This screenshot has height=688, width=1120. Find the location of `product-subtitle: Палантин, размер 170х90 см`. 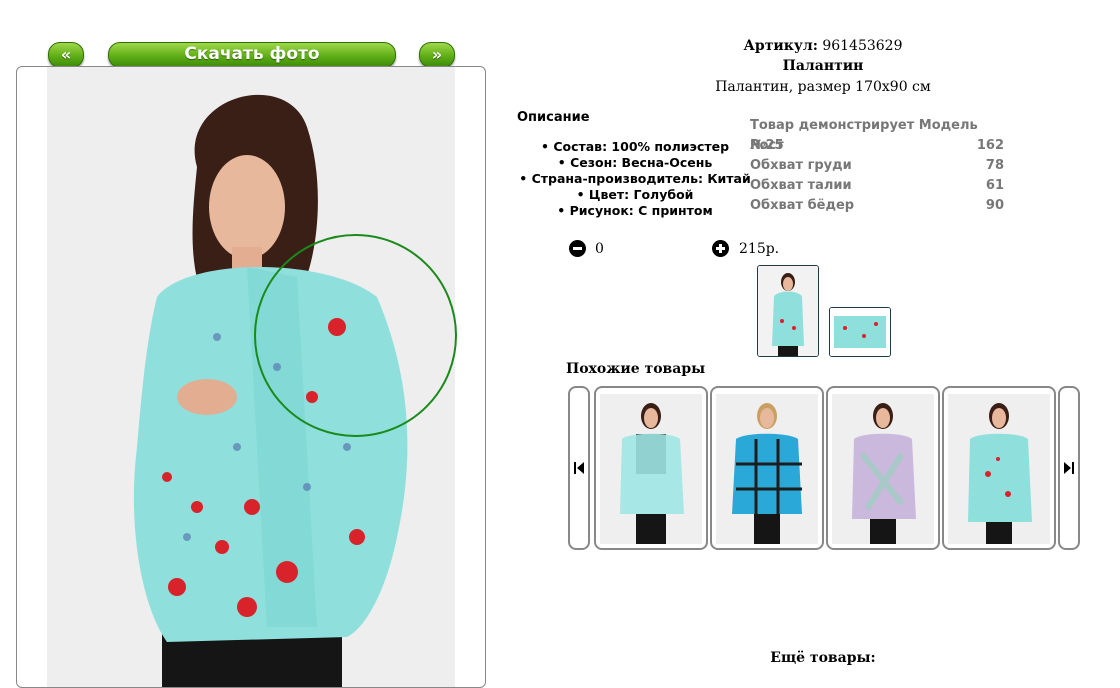

product-subtitle: Палантин, размер 170х90 см is located at coordinates (823, 87).